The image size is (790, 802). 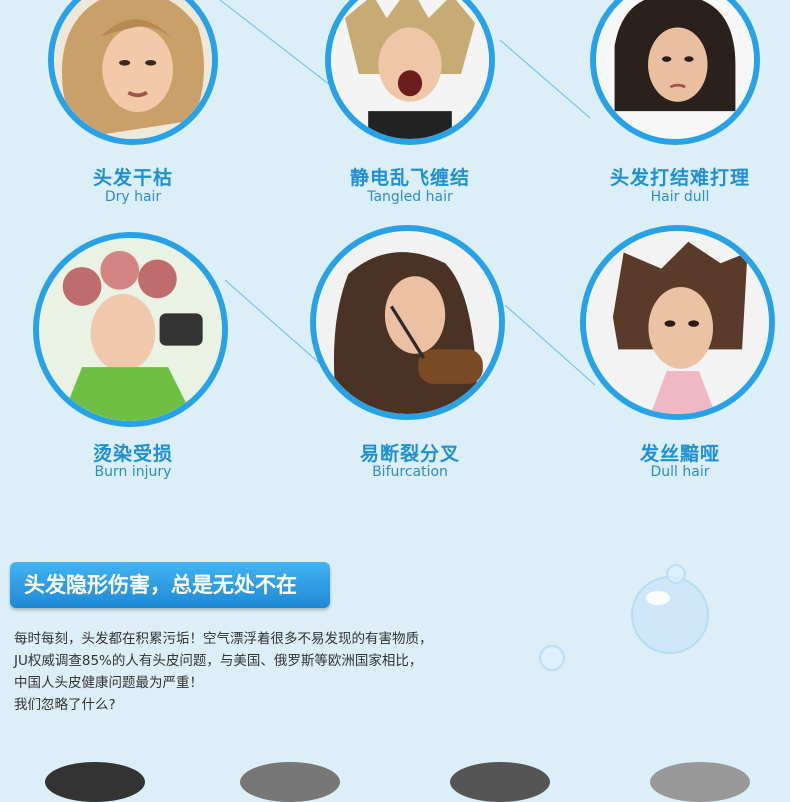 What do you see at coordinates (410, 472) in the screenshot?
I see `bifurcation-subtitle: Bifurcation` at bounding box center [410, 472].